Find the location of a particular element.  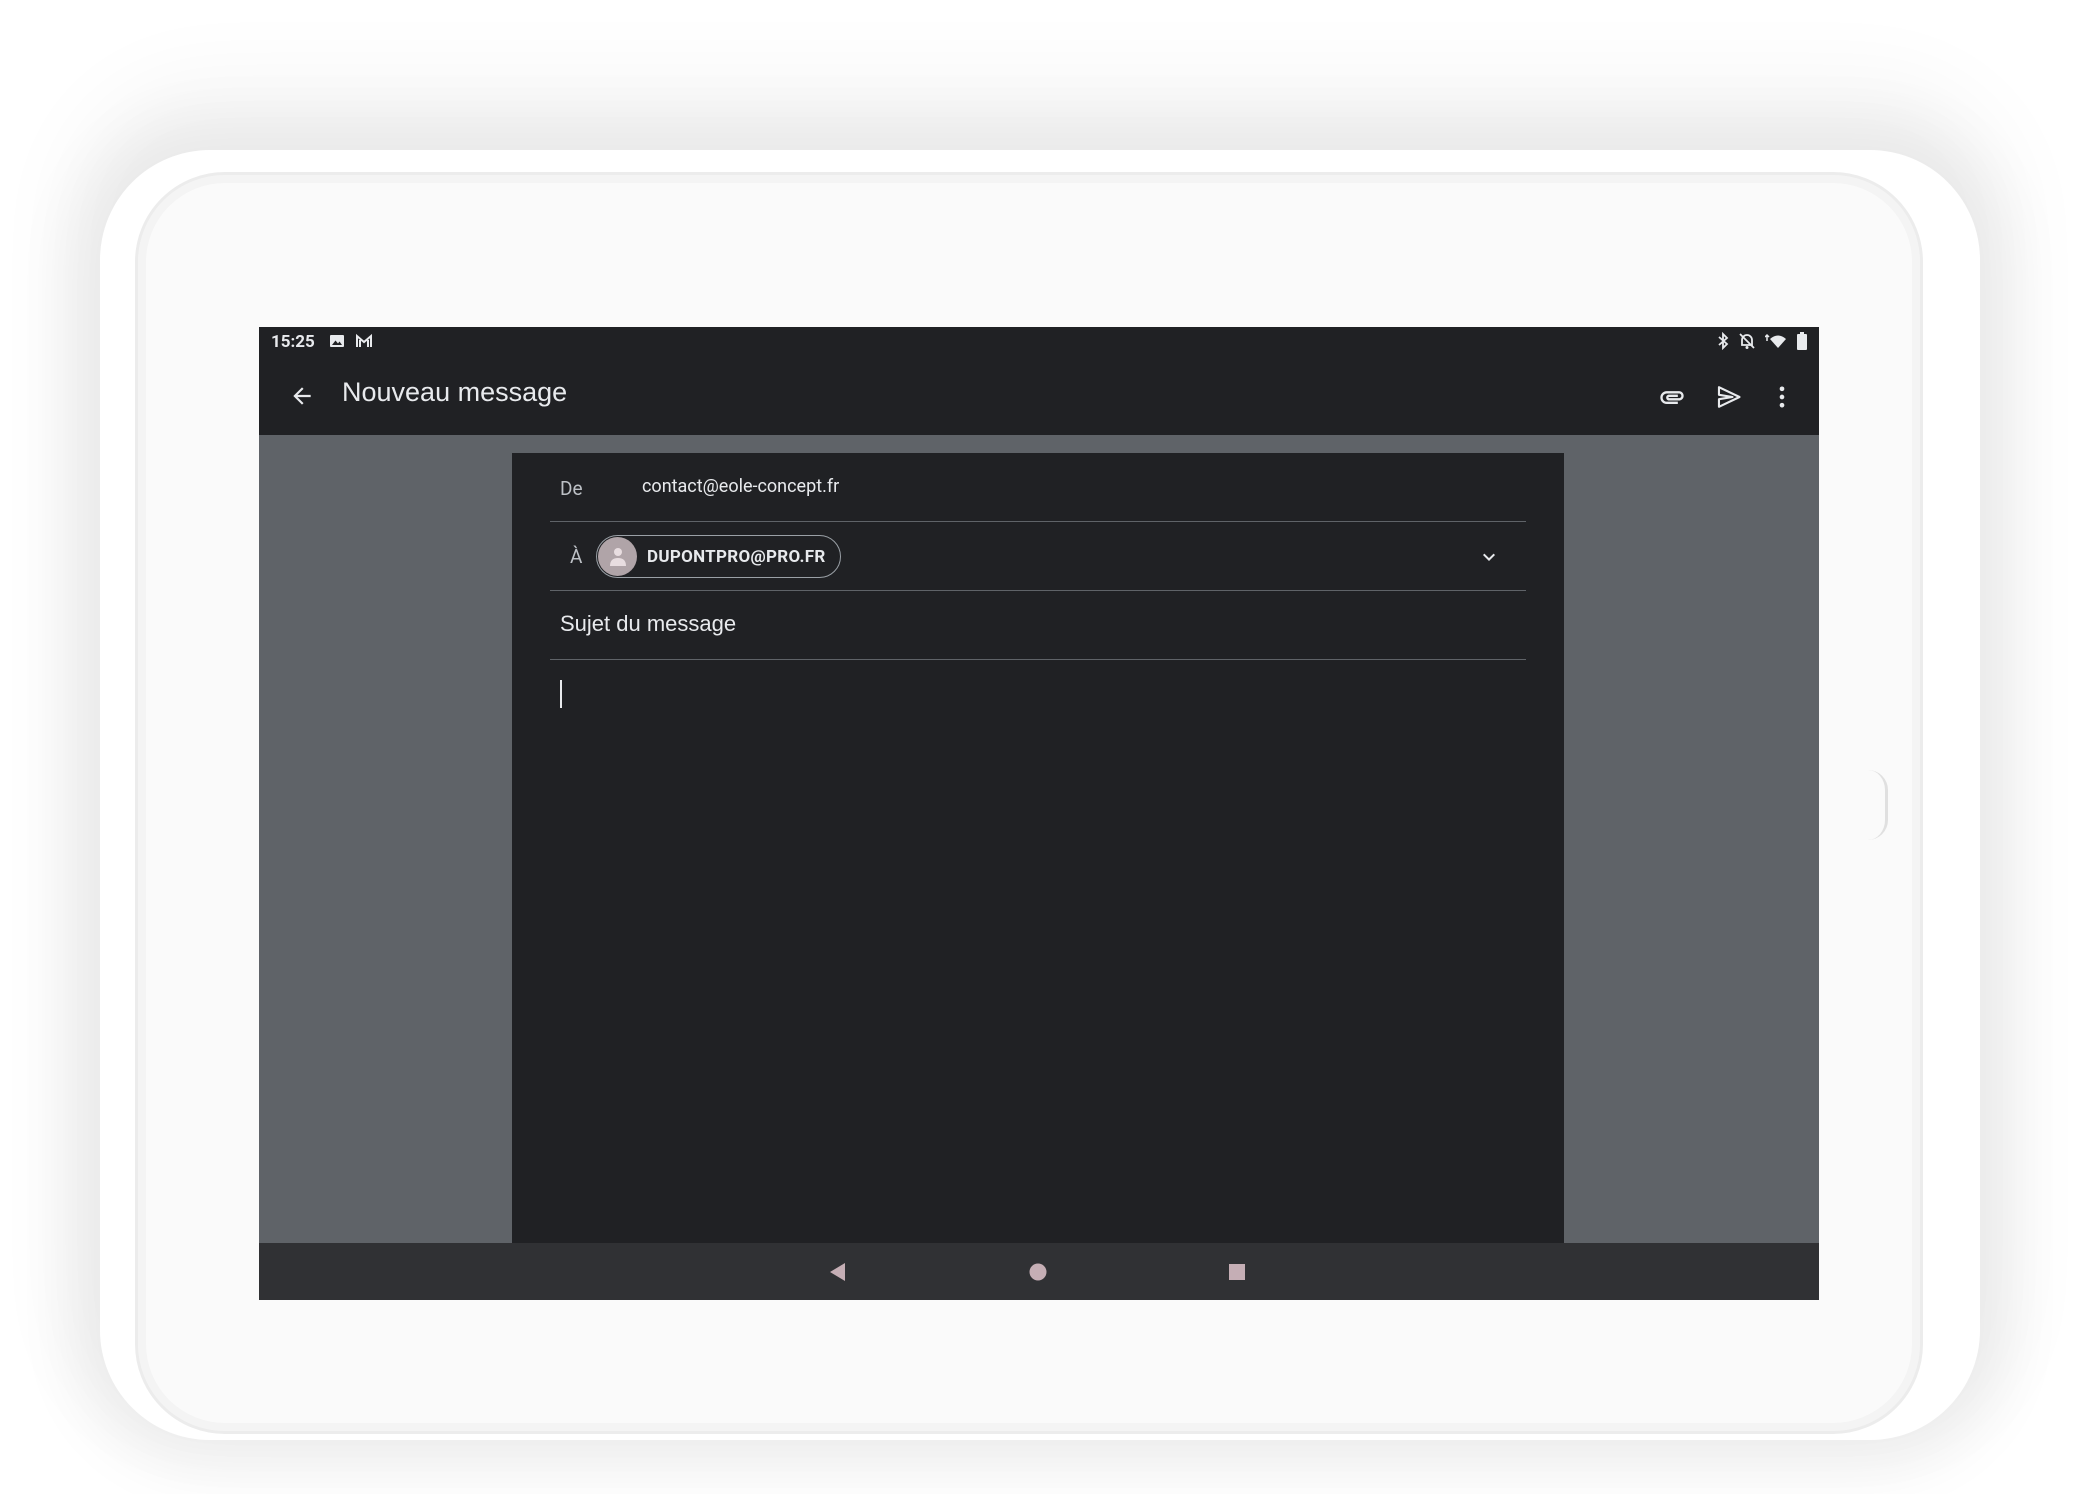

system-navigation-bar is located at coordinates (1039, 1271).